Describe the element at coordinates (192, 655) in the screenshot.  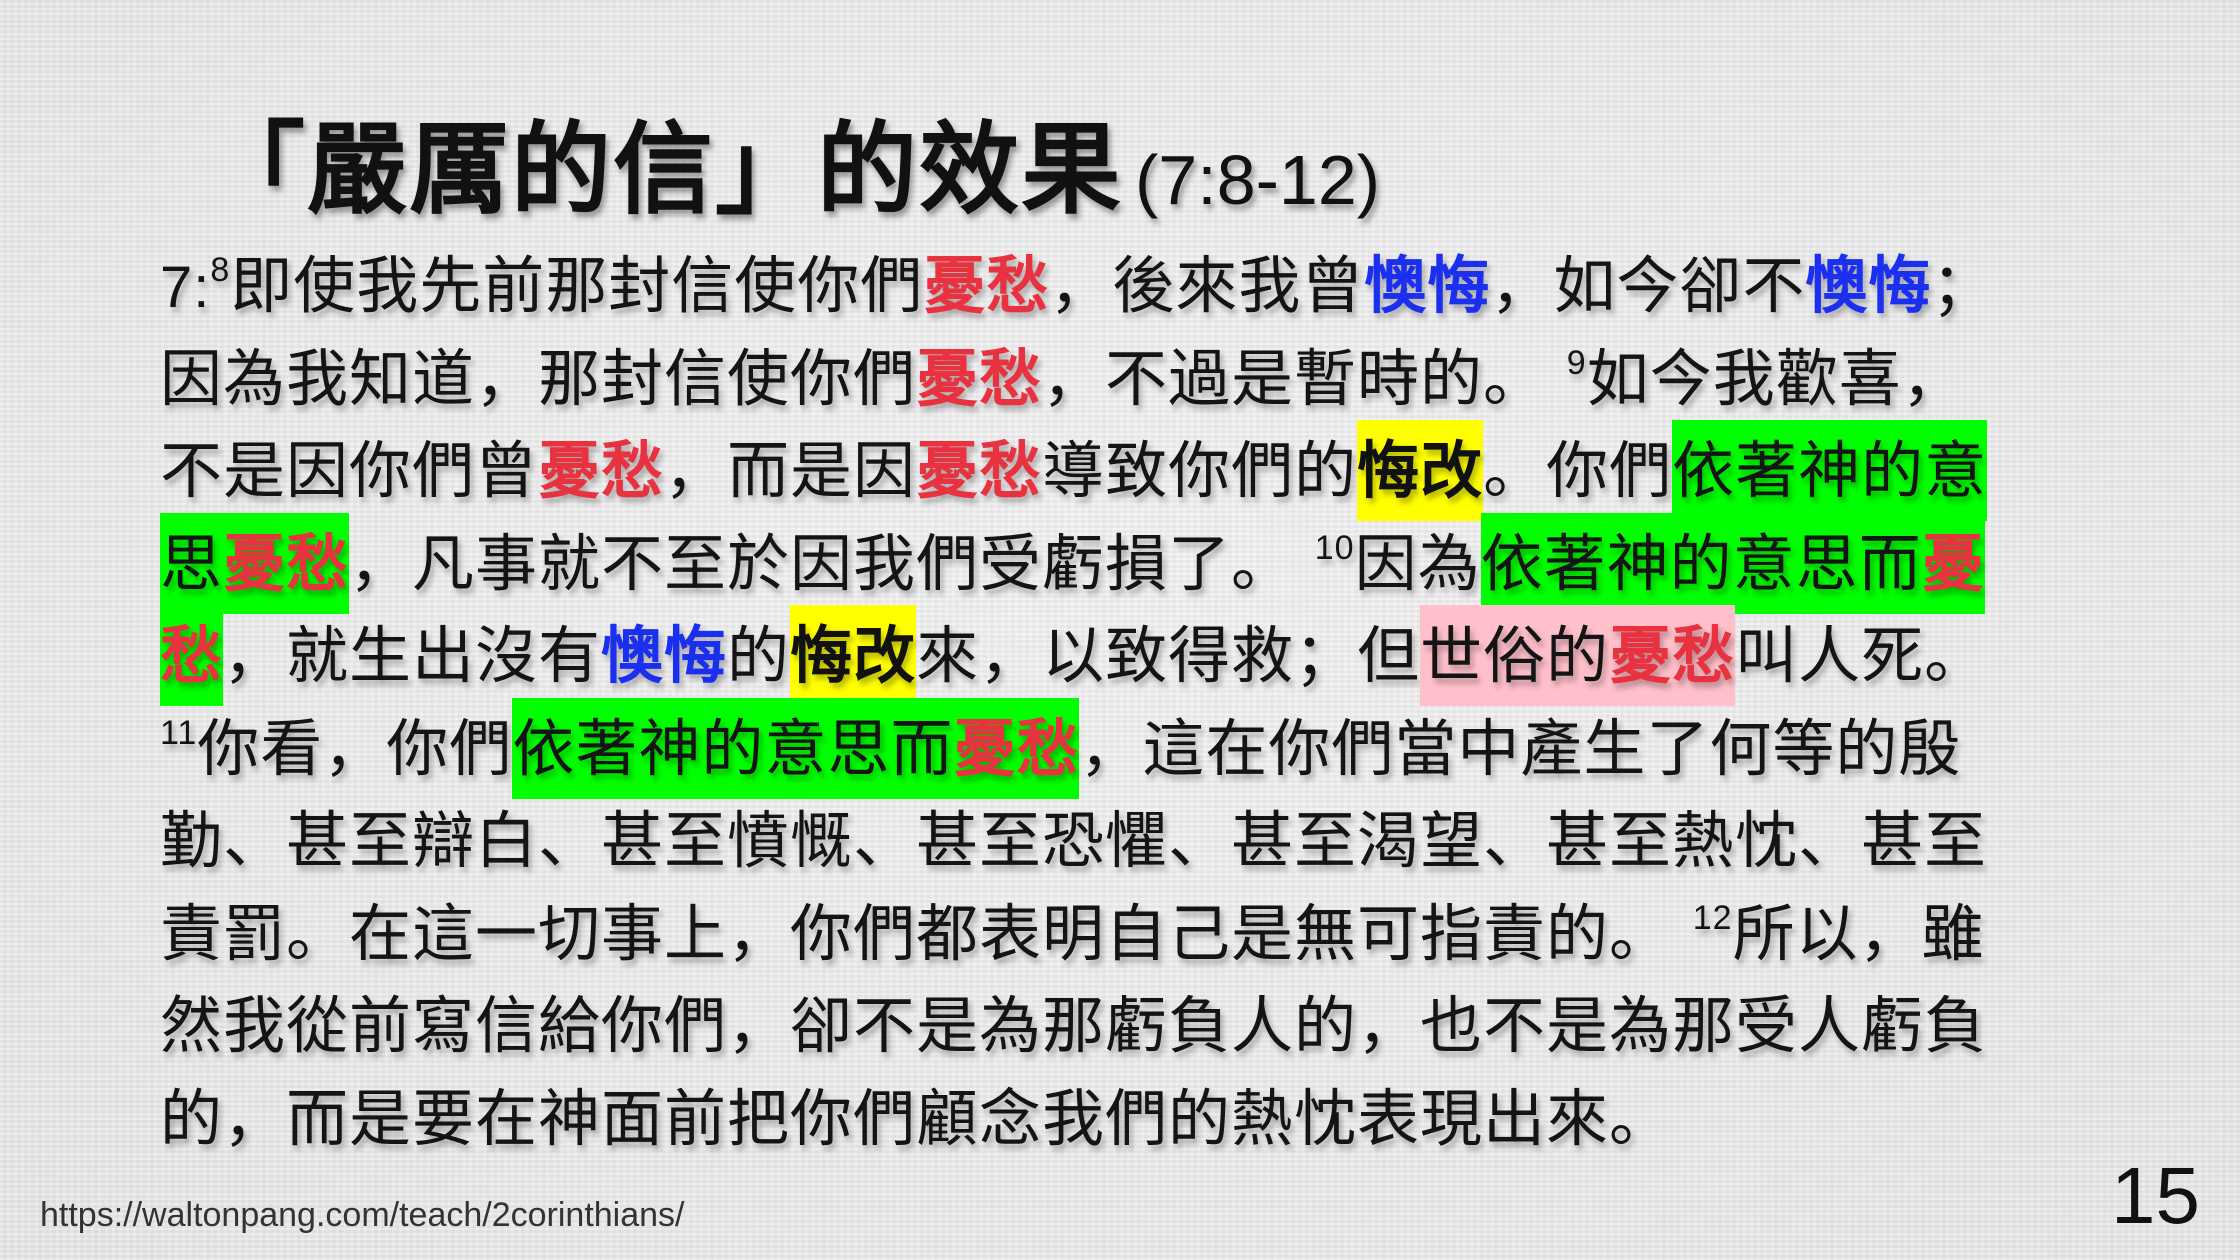
I see `keyword-sorrow: 愁` at that location.